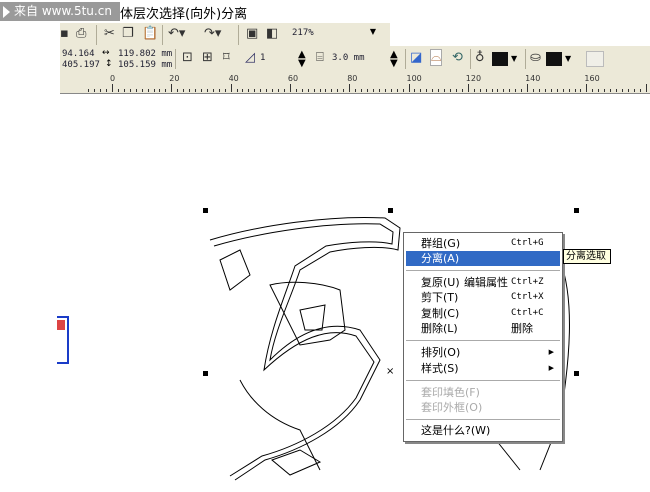  I want to click on tooltip: 分离选取, so click(587, 256).